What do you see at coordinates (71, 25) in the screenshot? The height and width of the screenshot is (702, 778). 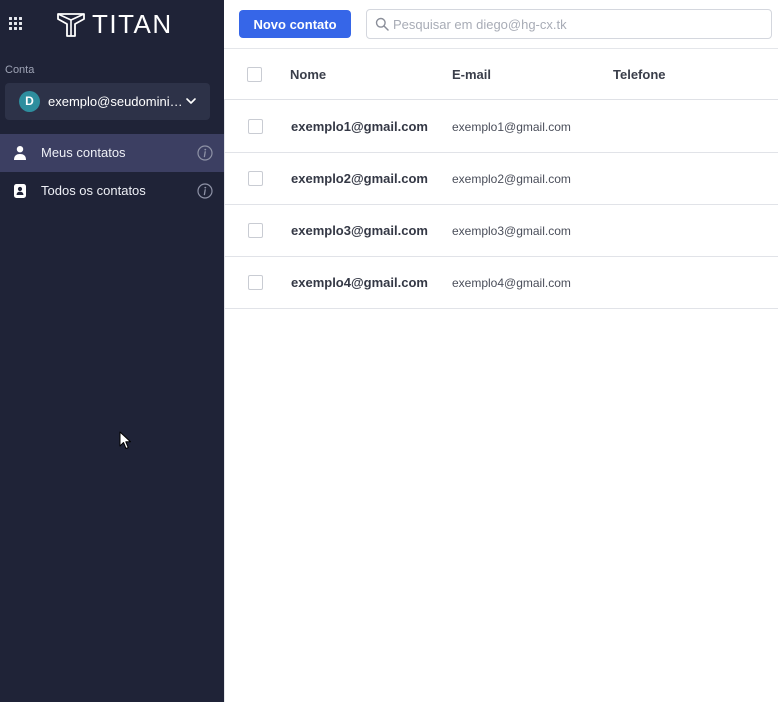 I see `titan-logo-icon` at bounding box center [71, 25].